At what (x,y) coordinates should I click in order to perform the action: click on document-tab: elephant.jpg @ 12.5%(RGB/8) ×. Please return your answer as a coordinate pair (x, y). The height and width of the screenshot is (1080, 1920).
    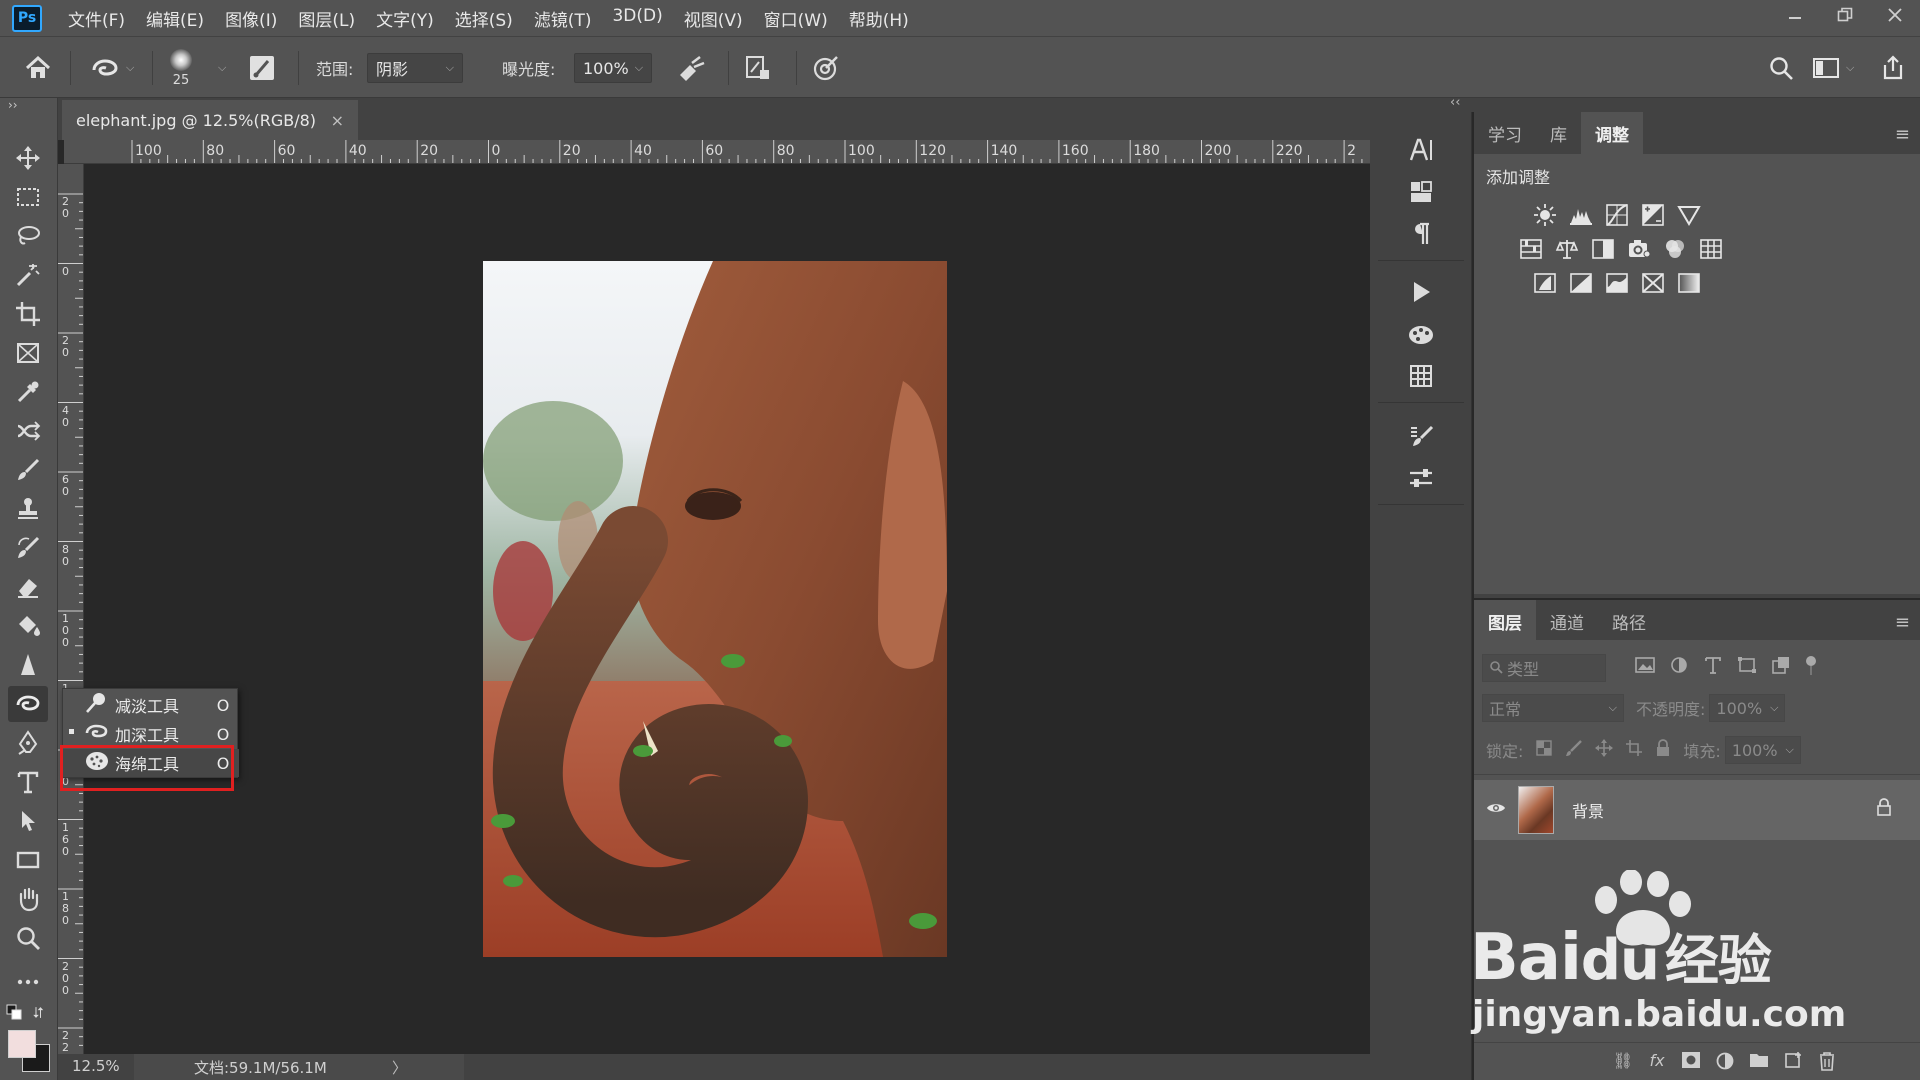
    Looking at the image, I should click on (210, 120).